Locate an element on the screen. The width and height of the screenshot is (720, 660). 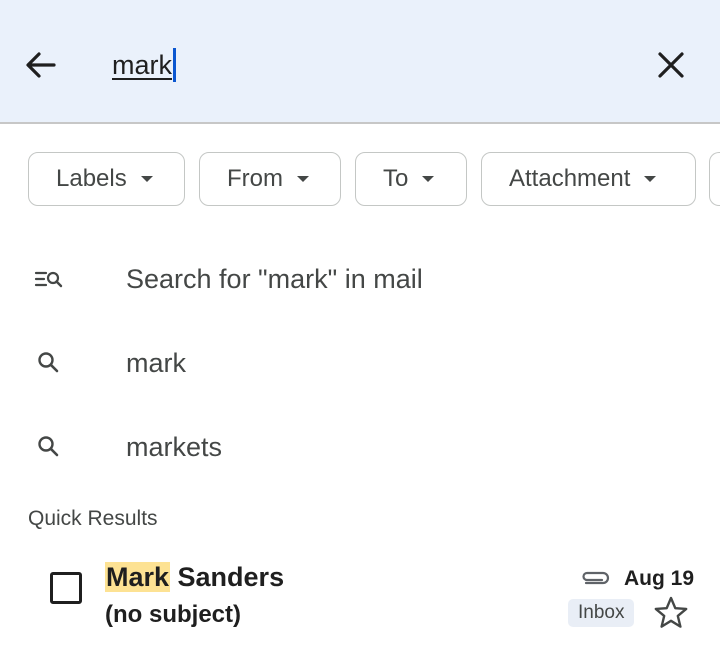
select-checkbox is located at coordinates (66, 588).